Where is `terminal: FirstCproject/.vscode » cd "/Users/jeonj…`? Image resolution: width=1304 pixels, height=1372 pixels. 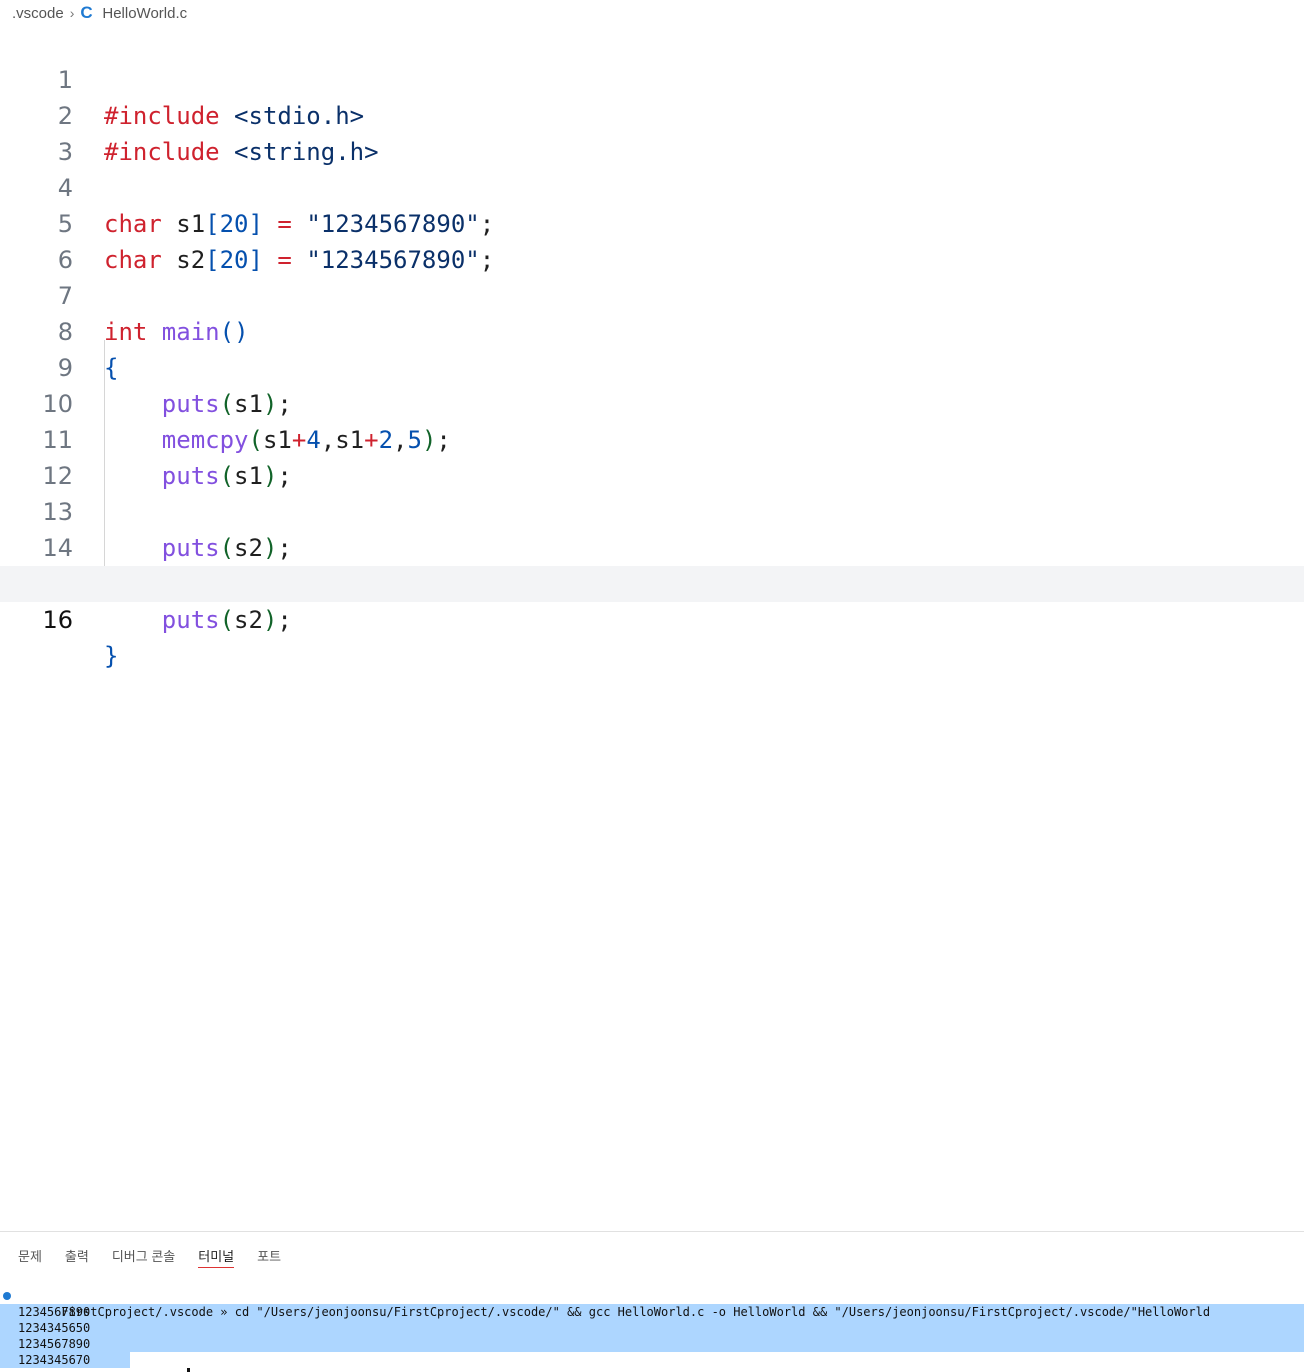 terminal: FirstCproject/.vscode » cd "/Users/jeonj… is located at coordinates (652, 1330).